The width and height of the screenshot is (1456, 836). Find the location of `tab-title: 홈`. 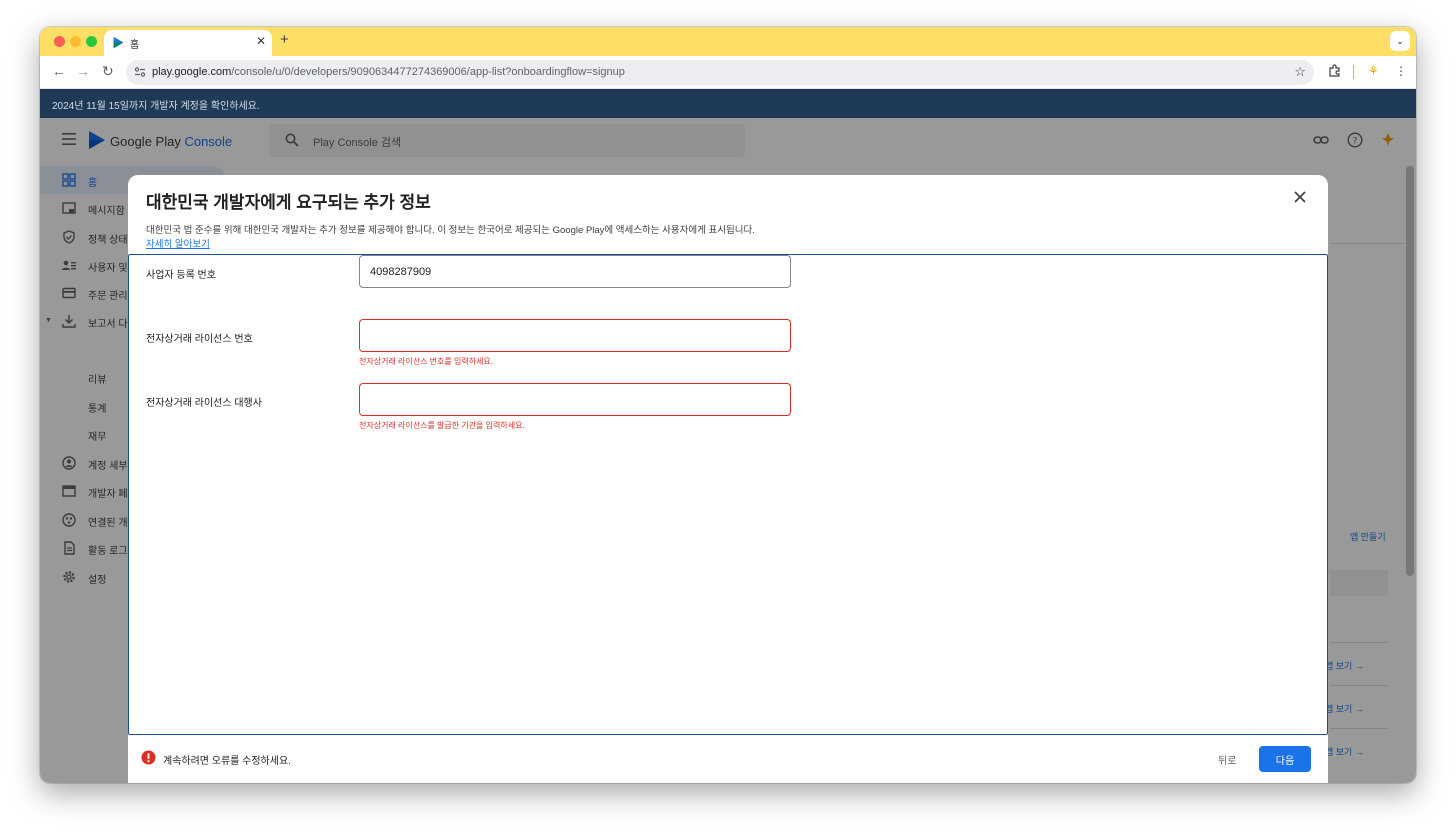

tab-title: 홈 is located at coordinates (135, 45).